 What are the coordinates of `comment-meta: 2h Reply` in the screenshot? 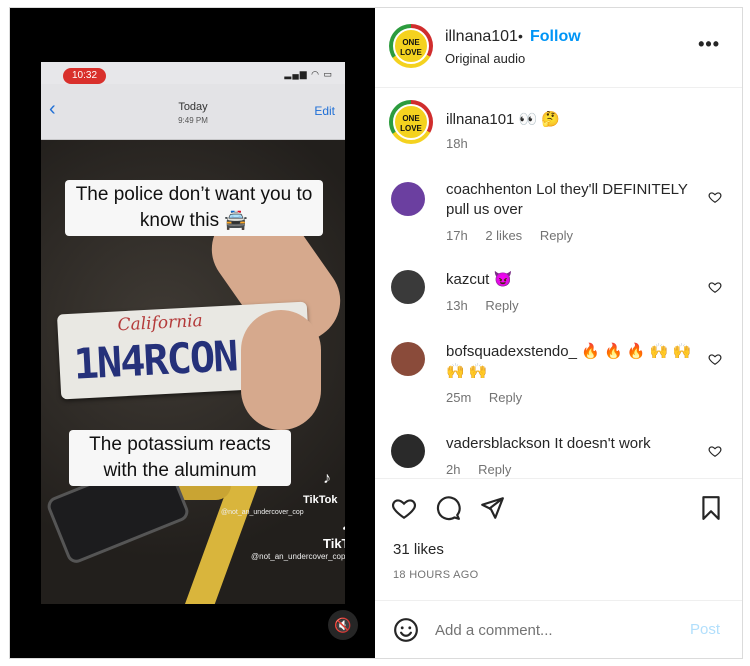 It's located at (485, 469).